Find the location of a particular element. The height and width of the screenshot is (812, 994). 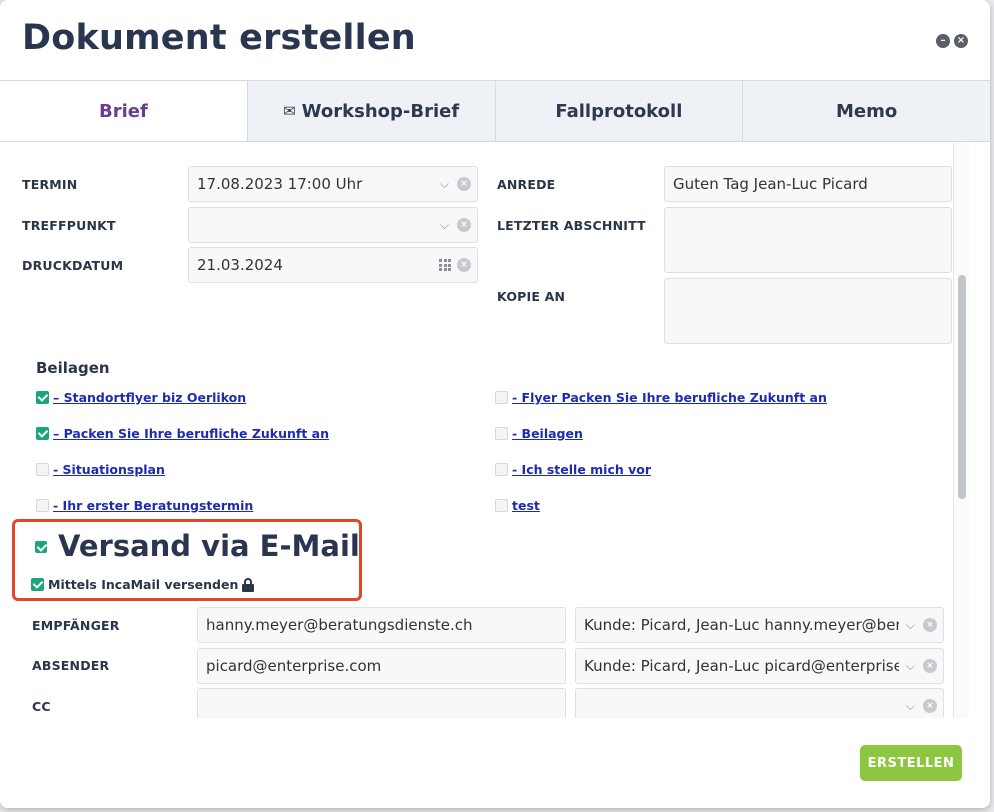

dialog-title: Dokument erstellen is located at coordinates (219, 38).